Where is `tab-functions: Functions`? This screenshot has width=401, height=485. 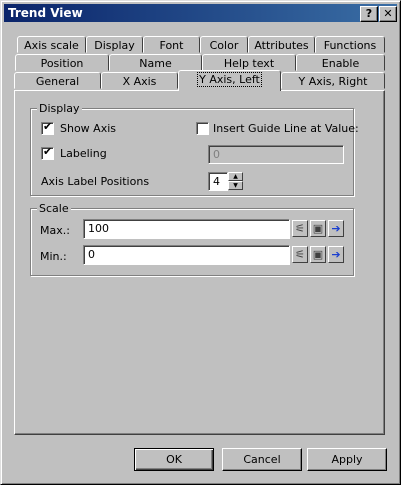
tab-functions: Functions is located at coordinates (350, 44).